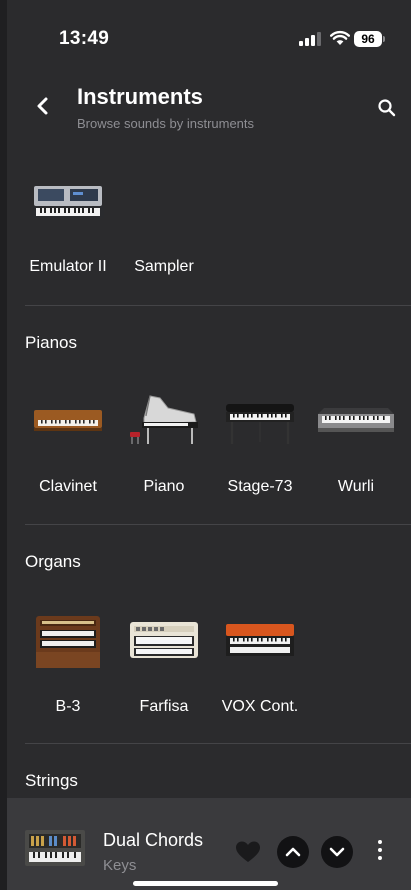 The image size is (411, 890). What do you see at coordinates (53, 561) in the screenshot?
I see `section-title-organs: Organs` at bounding box center [53, 561].